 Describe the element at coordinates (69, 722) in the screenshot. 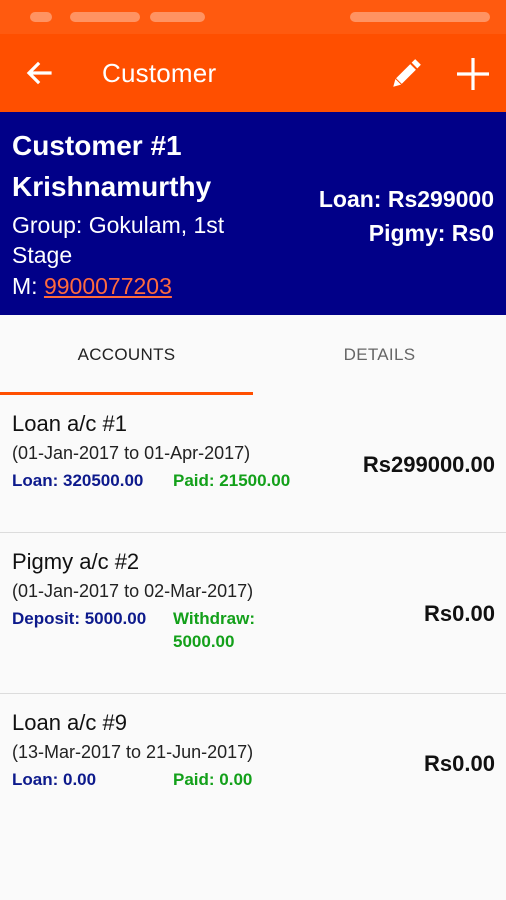

I see `account-title: Loan a/c #9` at that location.